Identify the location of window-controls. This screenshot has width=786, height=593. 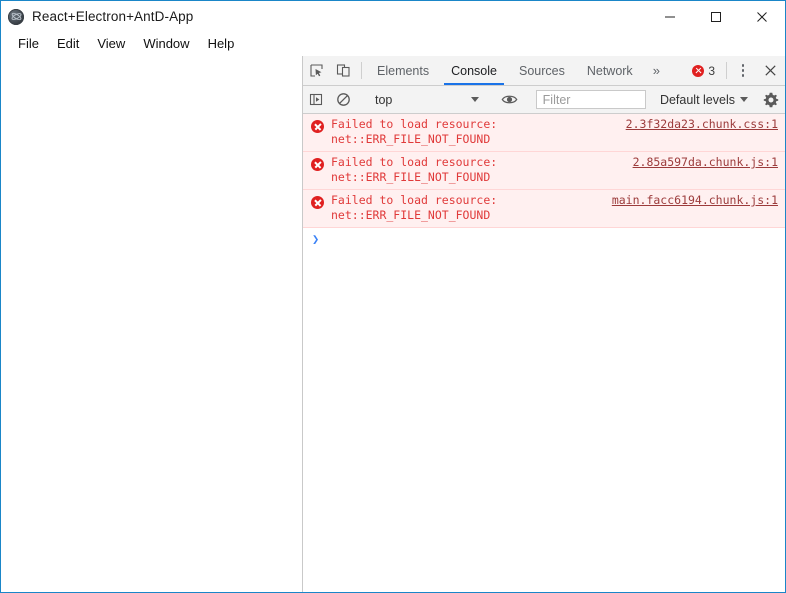
(716, 16).